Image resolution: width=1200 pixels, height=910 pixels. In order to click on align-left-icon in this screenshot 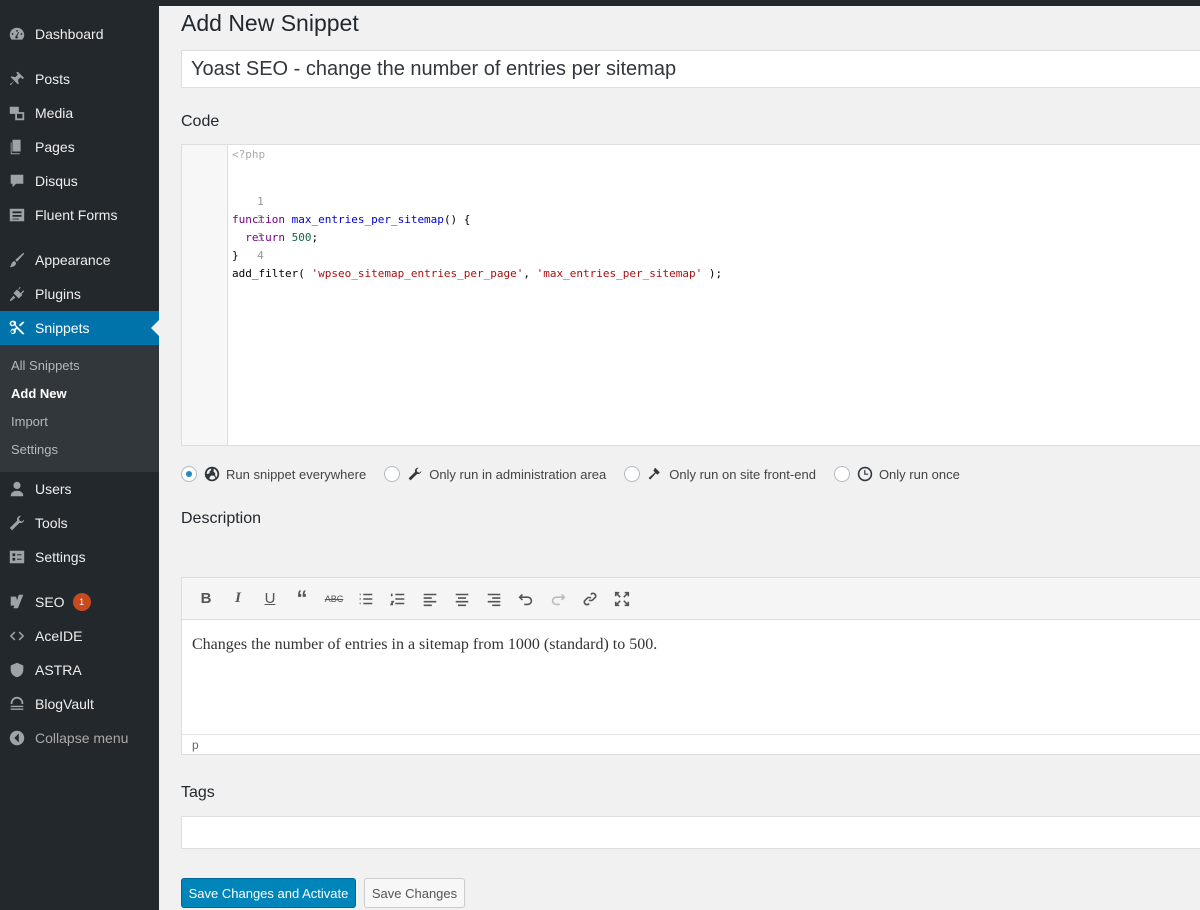, I will do `click(430, 599)`.